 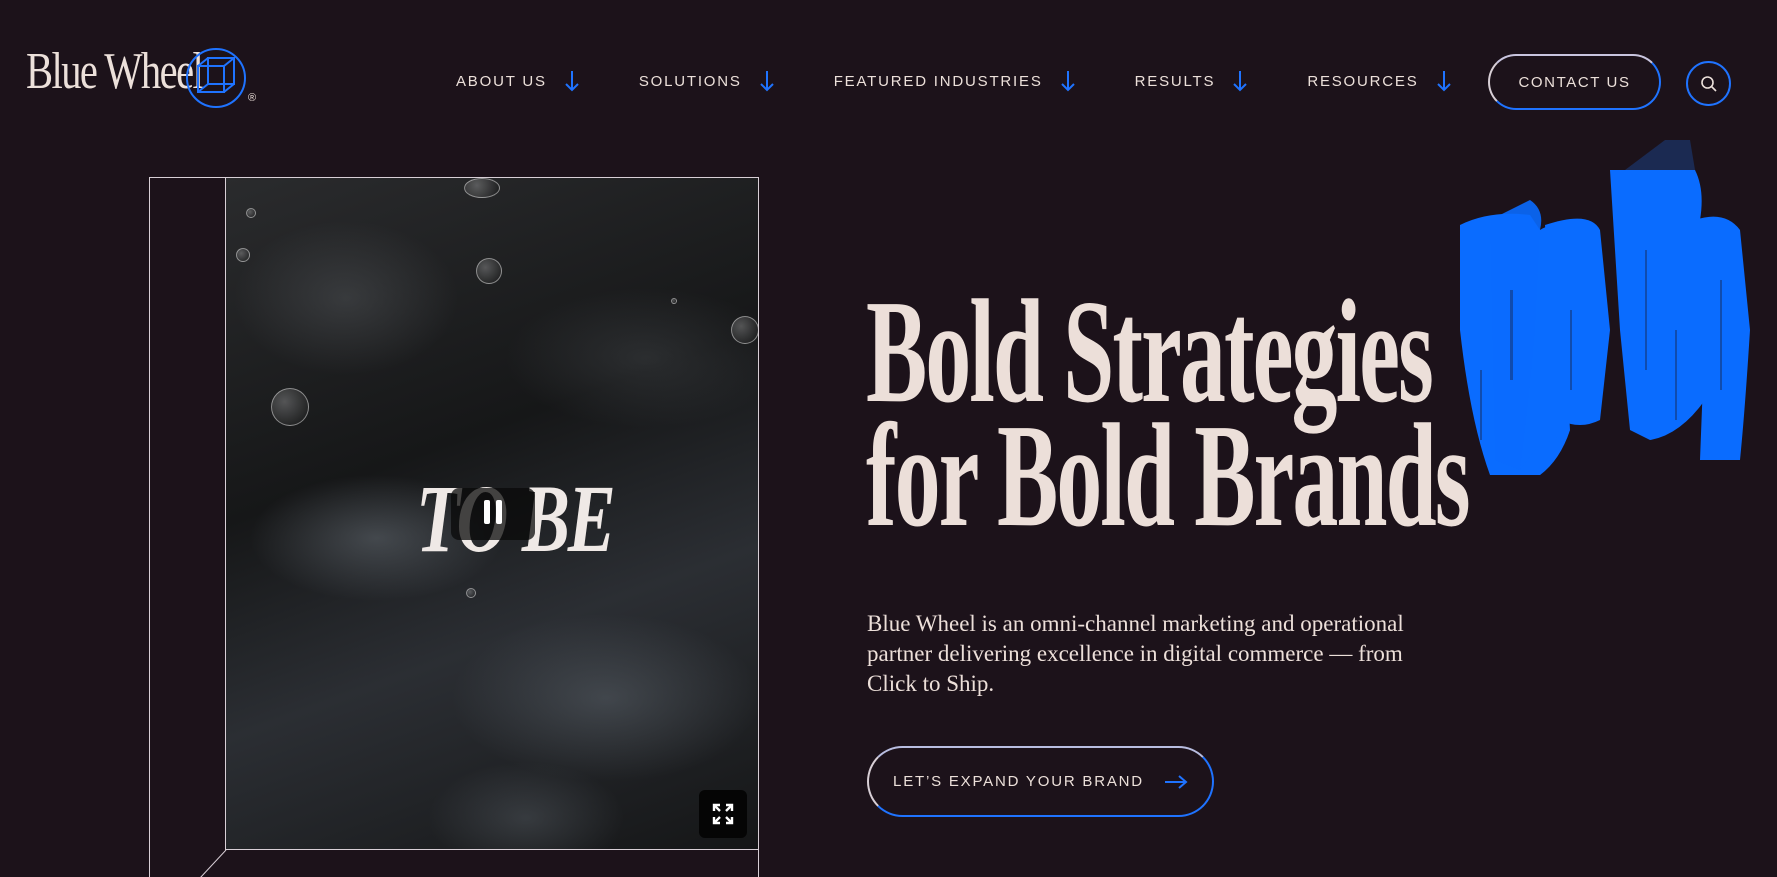 I want to click on contact-us-button: CONTACT US, so click(x=1574, y=82).